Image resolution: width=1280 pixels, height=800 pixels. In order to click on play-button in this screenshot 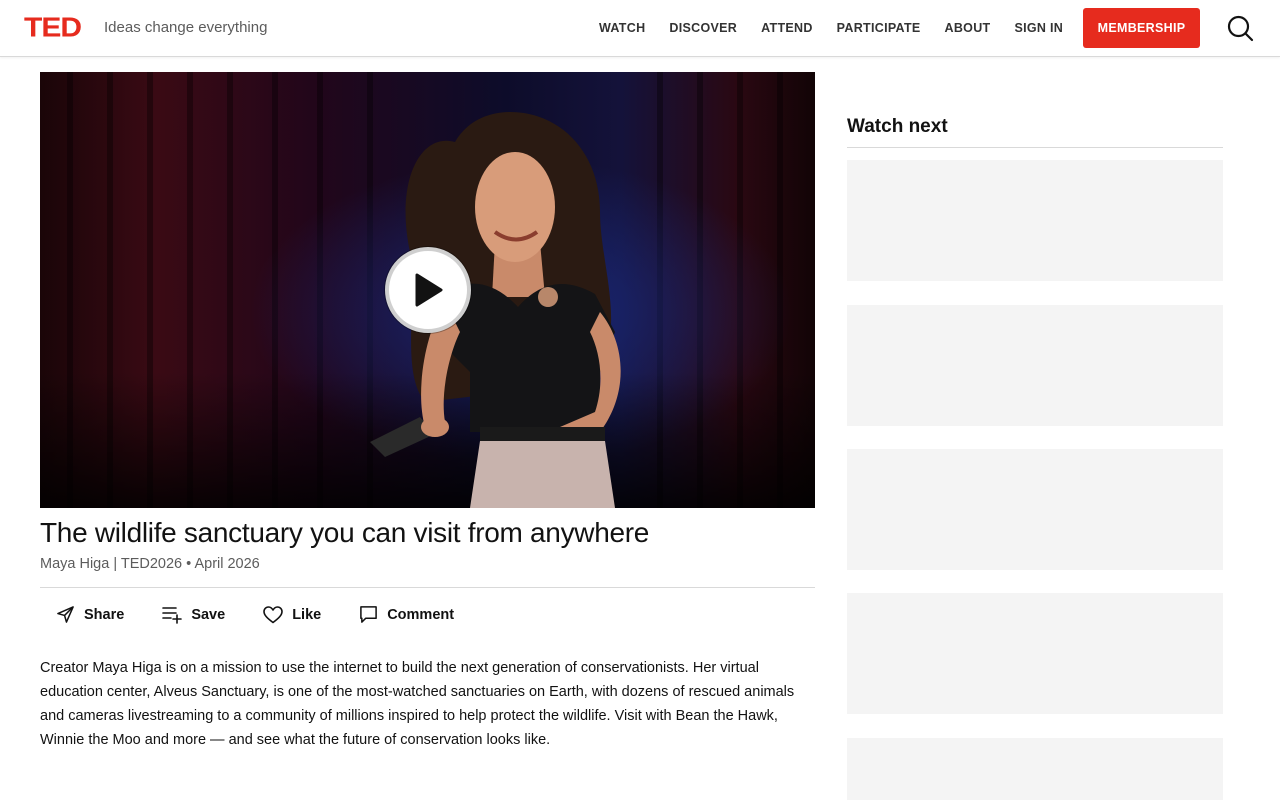, I will do `click(428, 290)`.